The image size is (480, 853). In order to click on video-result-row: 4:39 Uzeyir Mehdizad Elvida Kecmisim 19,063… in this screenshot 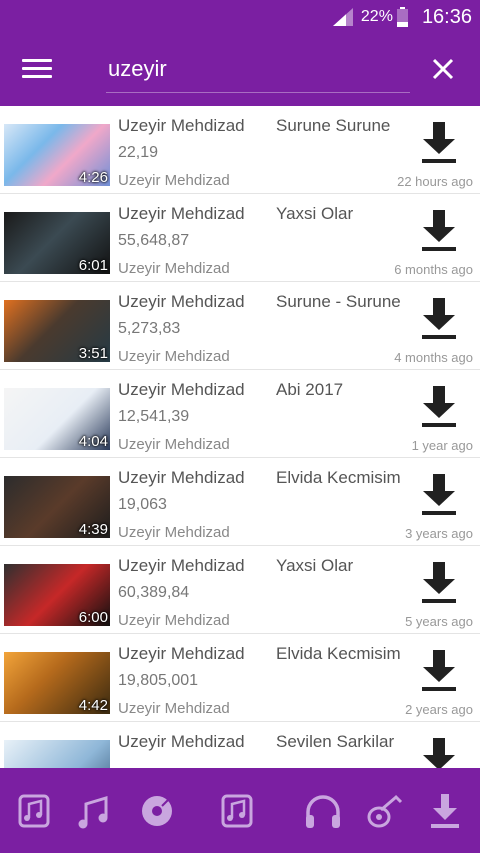, I will do `click(240, 502)`.